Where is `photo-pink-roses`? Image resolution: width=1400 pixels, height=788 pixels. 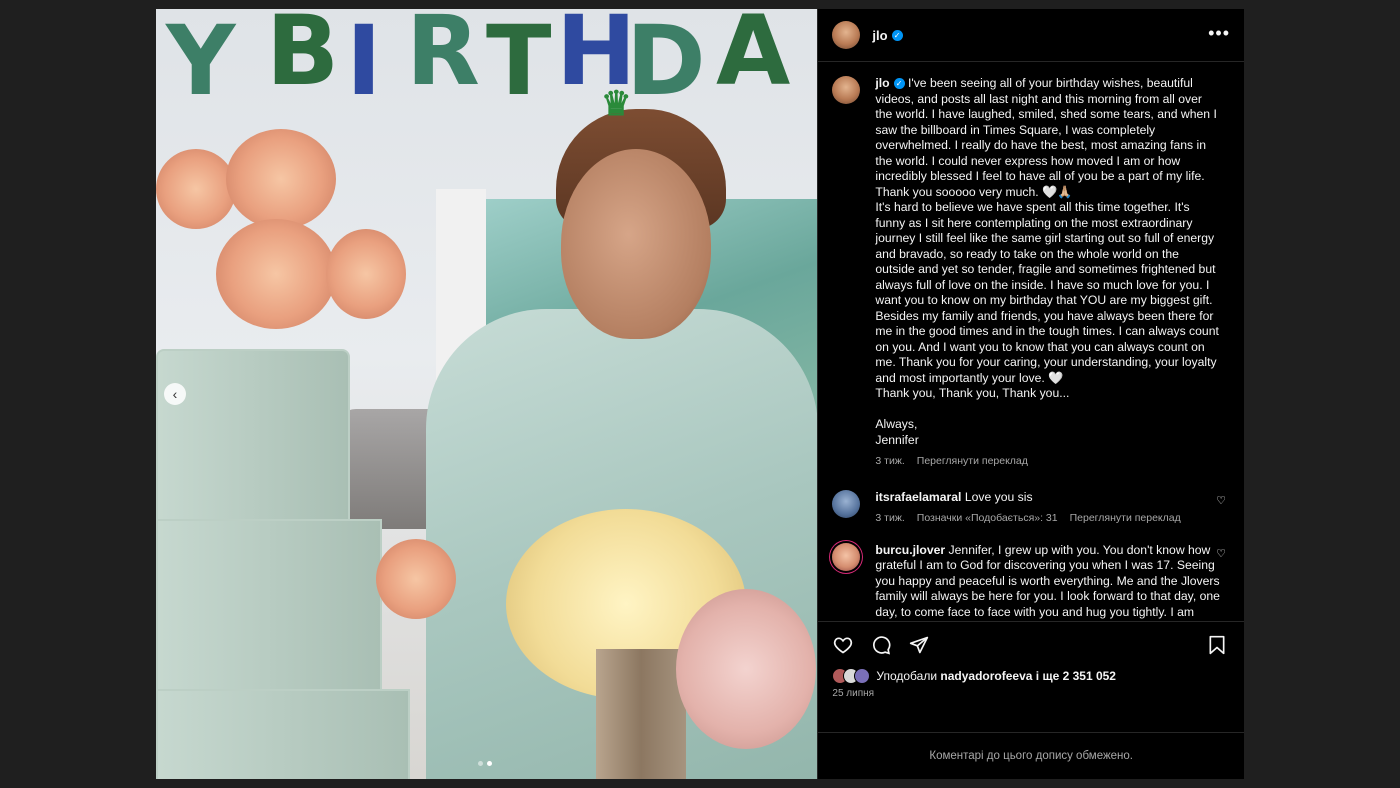 photo-pink-roses is located at coordinates (746, 669).